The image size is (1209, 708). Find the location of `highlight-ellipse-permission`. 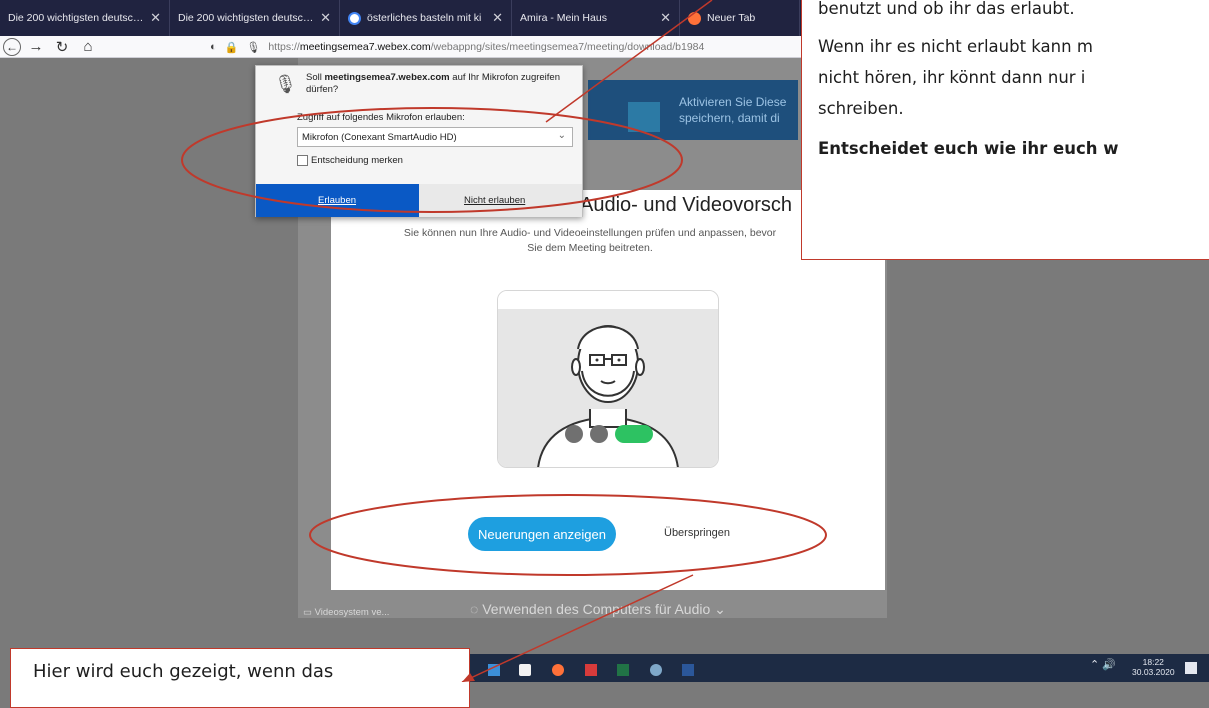

highlight-ellipse-permission is located at coordinates (432, 160).